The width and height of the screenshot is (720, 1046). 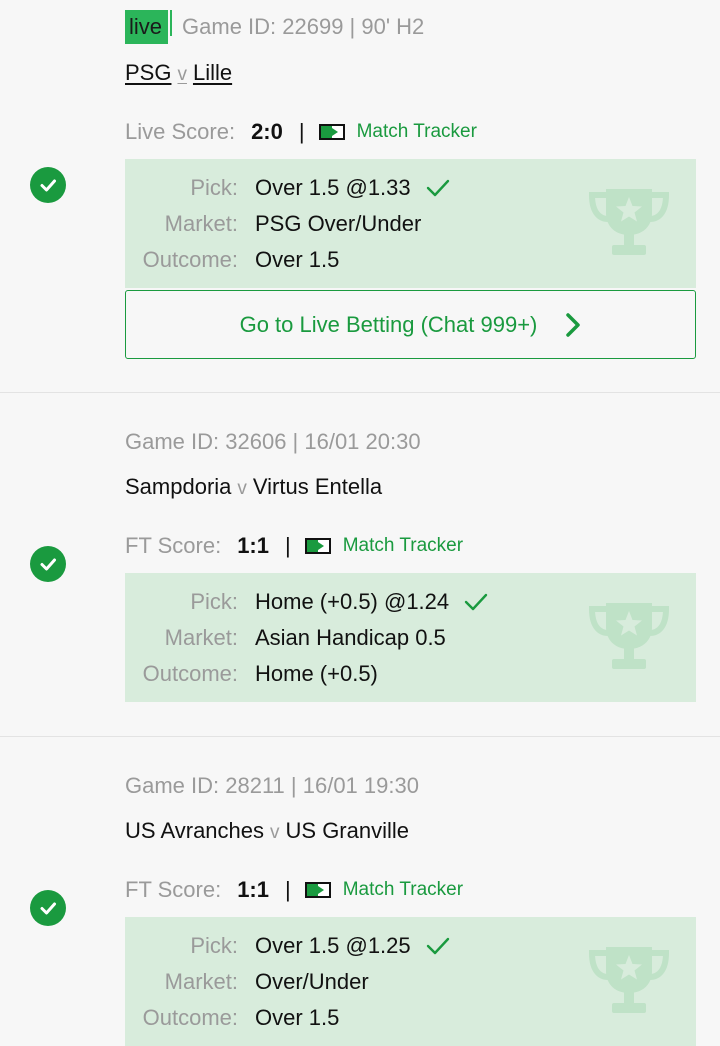 I want to click on pick-row: Pick: Home (+0.5) @1.24, so click(x=307, y=602).